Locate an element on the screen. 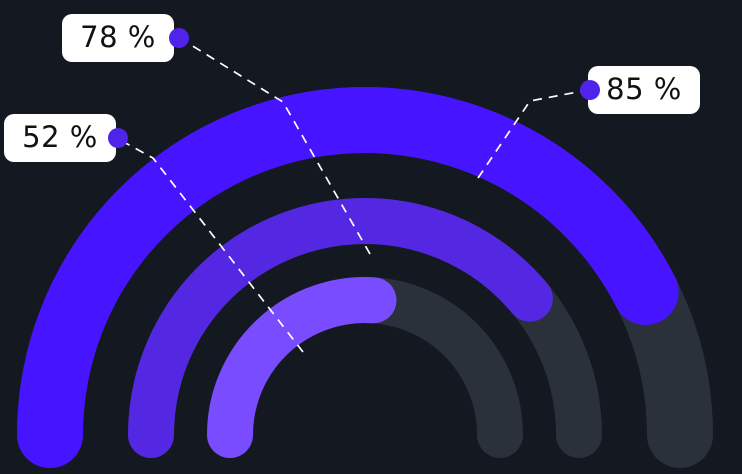  value-label-78: 78 % is located at coordinates (125, 38).